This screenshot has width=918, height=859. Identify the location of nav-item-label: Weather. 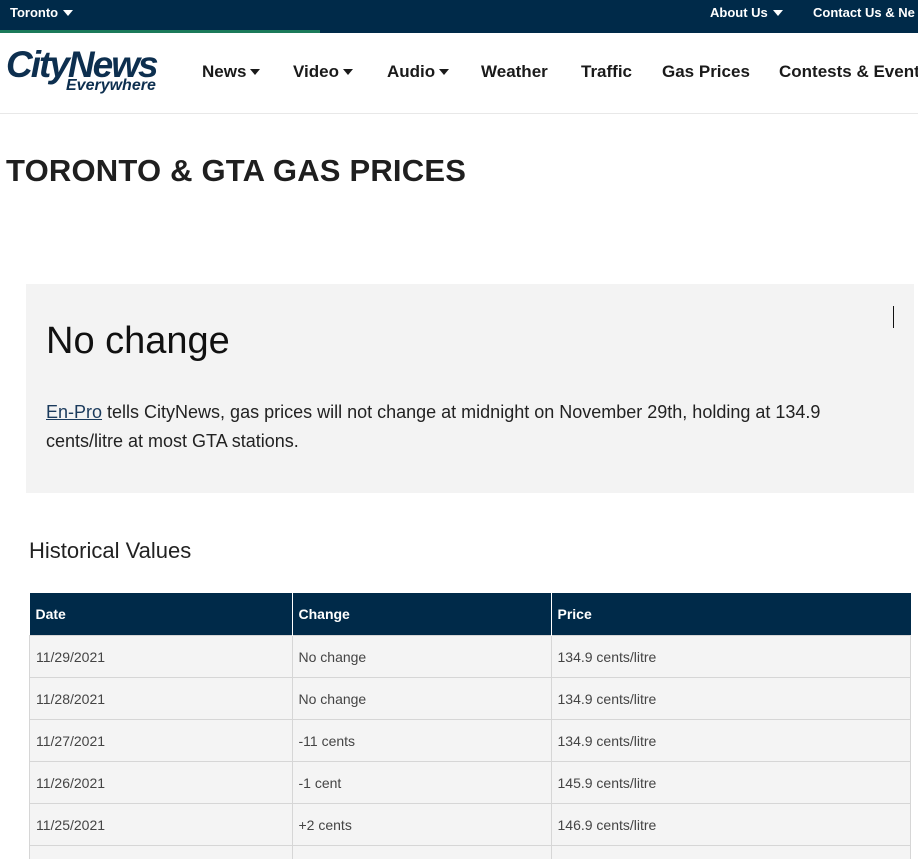
(514, 71).